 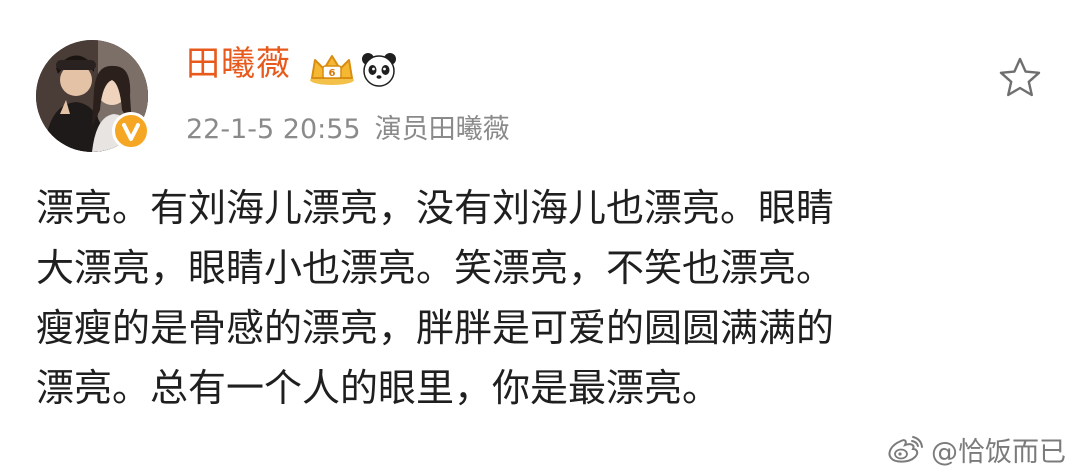 I want to click on watermark: @恰饭而已, so click(x=975, y=449).